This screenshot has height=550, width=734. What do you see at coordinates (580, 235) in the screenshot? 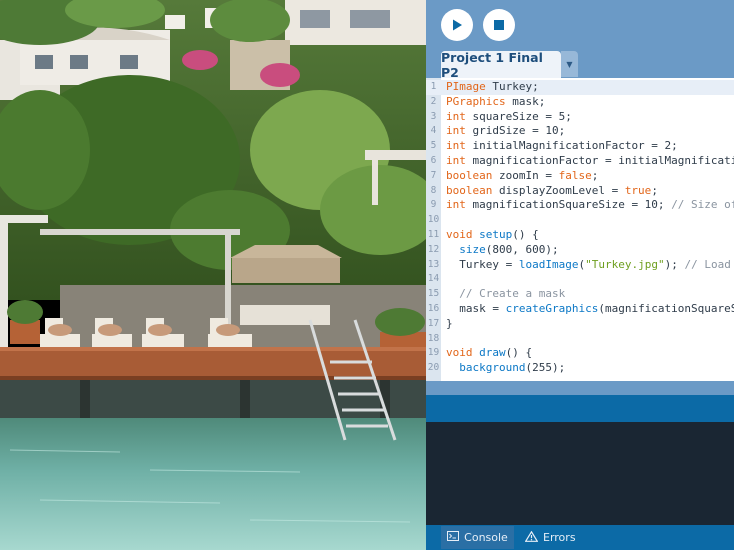
I see `code-line: 11 void setup() {` at bounding box center [580, 235].